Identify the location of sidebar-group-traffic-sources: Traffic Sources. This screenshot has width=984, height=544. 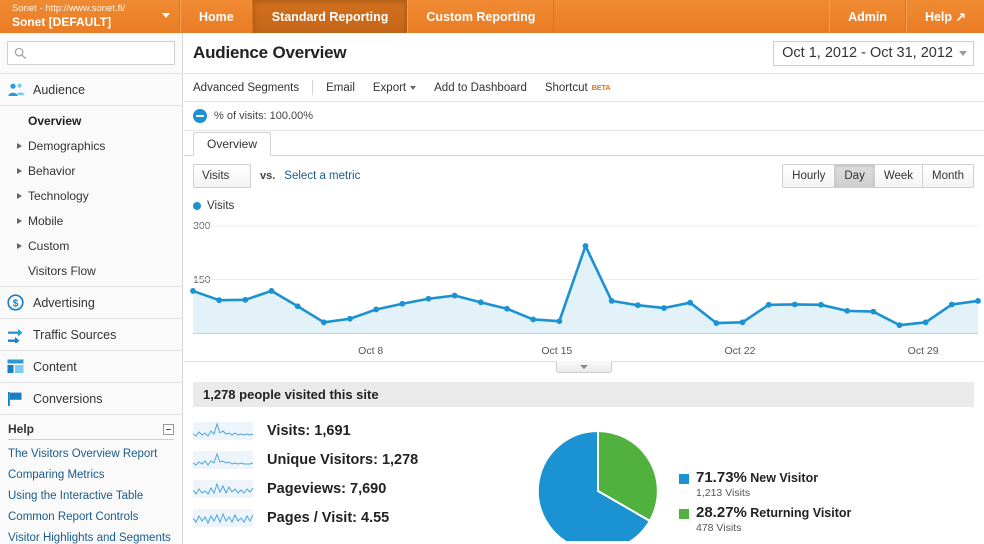
(91, 334).